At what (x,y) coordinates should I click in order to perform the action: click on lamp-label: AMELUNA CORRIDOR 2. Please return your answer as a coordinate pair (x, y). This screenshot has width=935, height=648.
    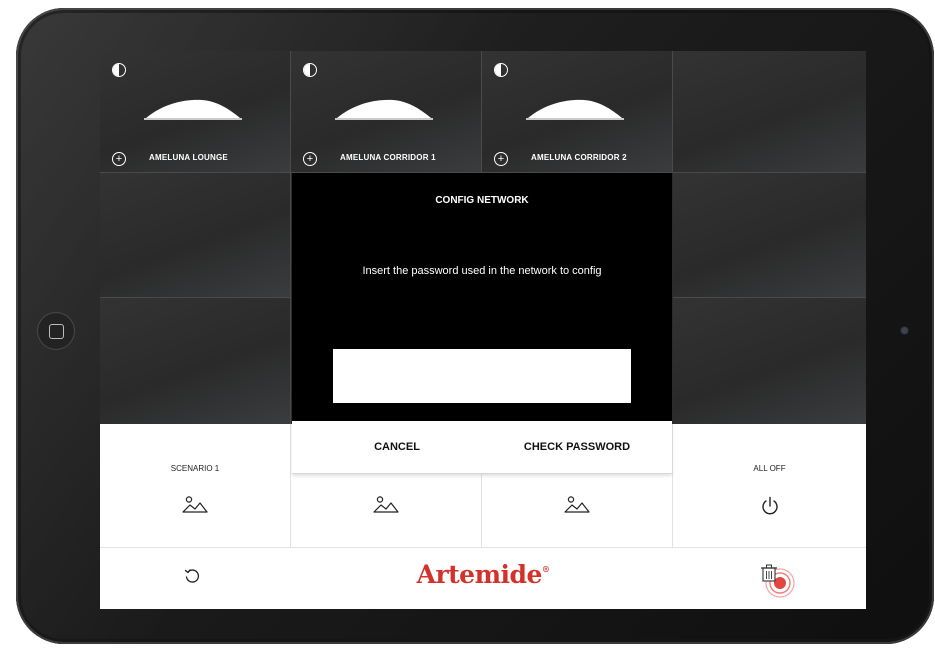
    Looking at the image, I should click on (579, 157).